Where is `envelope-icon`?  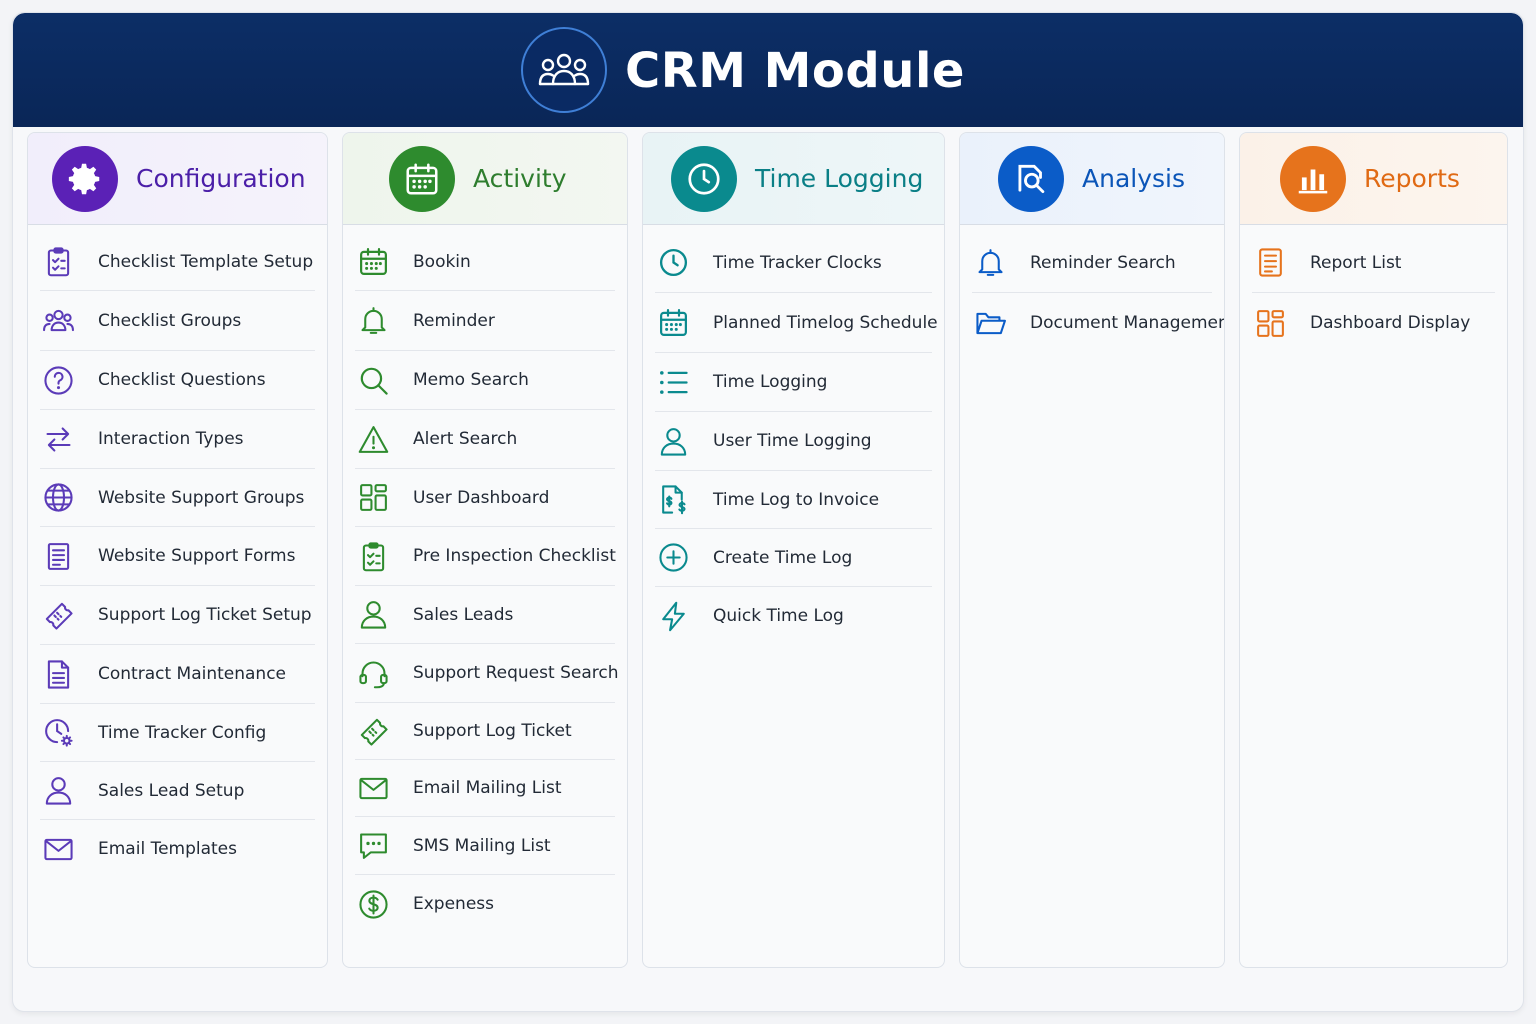
envelope-icon is located at coordinates (373, 788).